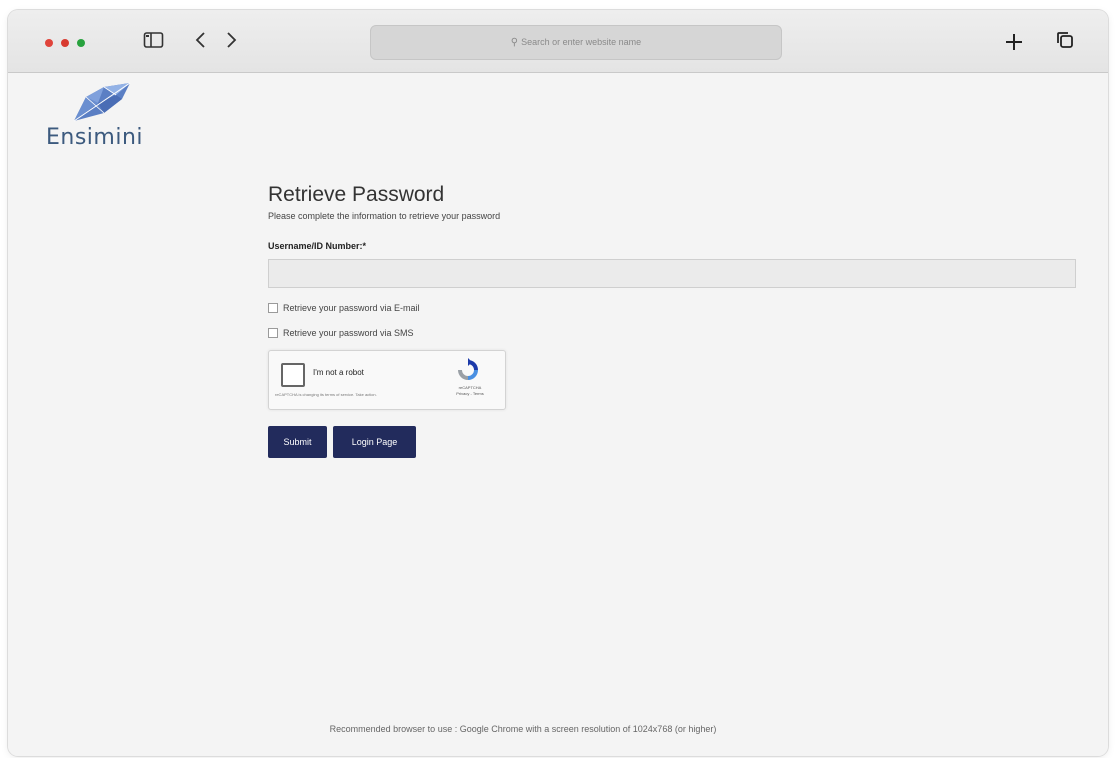  What do you see at coordinates (102, 102) in the screenshot?
I see `leaf-logo-icon` at bounding box center [102, 102].